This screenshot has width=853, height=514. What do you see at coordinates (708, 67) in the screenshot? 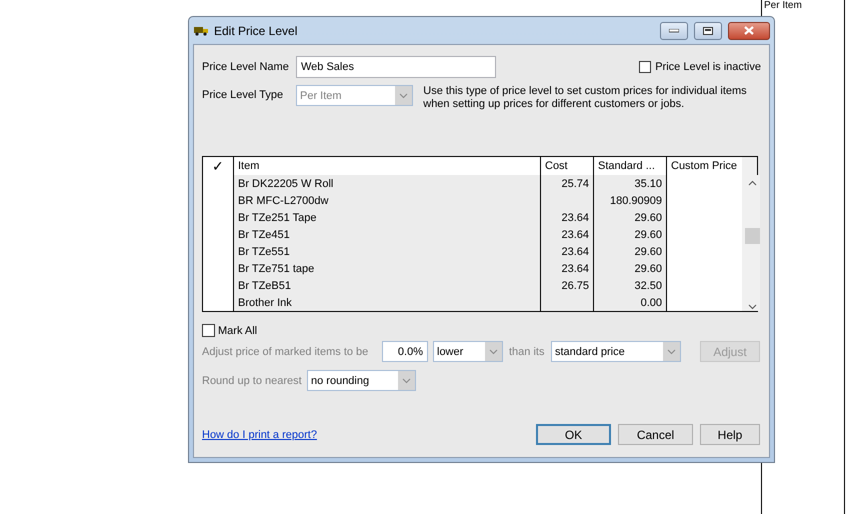
I see `checkbox-label: Price Level is inactive` at bounding box center [708, 67].